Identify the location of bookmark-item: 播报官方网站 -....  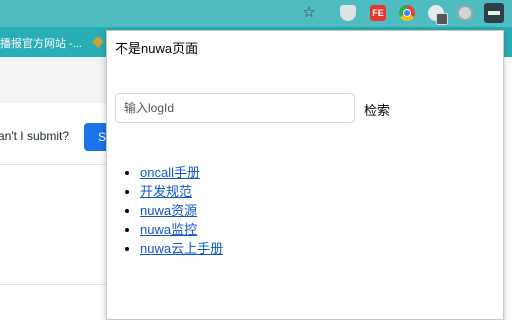
(41, 43).